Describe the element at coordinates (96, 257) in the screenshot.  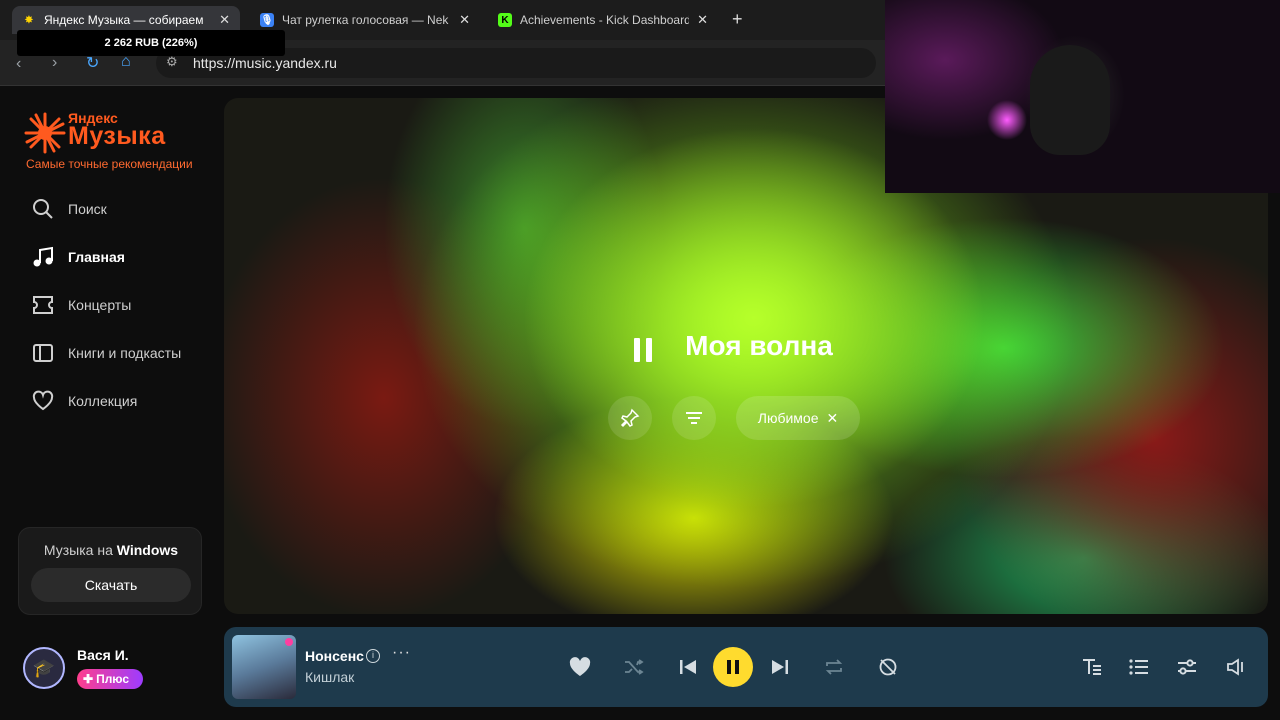
I see `sidebar-item-label: Главная` at that location.